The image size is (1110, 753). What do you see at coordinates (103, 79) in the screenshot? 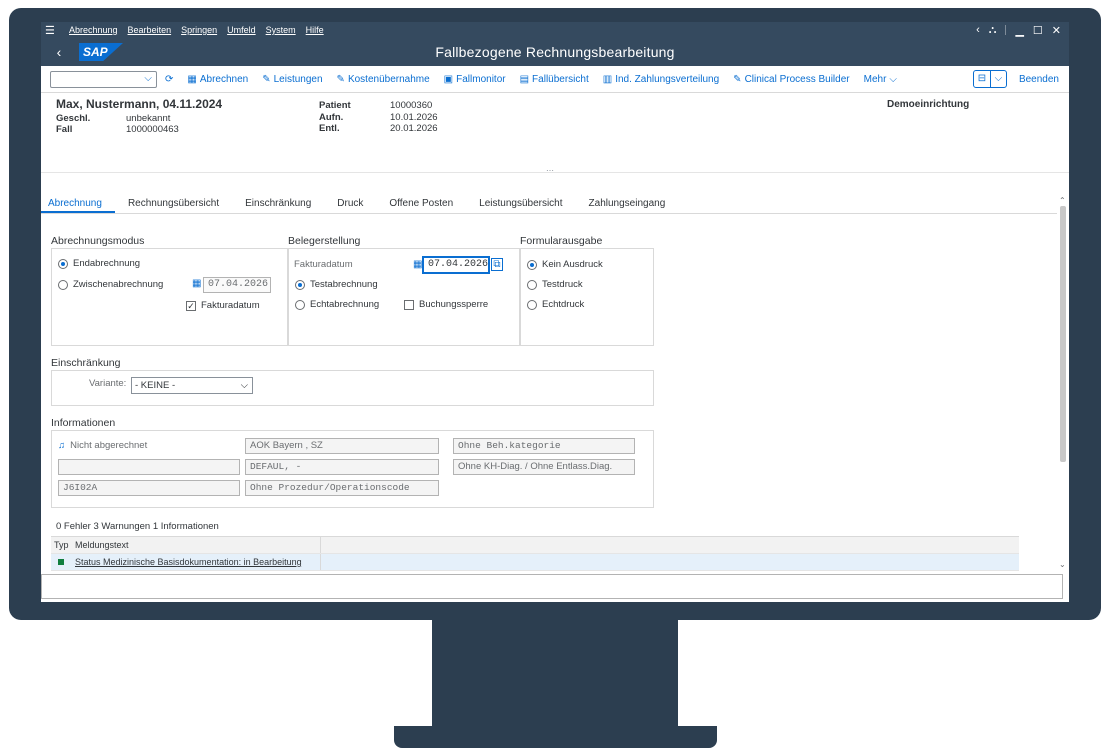
I see `command-field: ⌵` at bounding box center [103, 79].